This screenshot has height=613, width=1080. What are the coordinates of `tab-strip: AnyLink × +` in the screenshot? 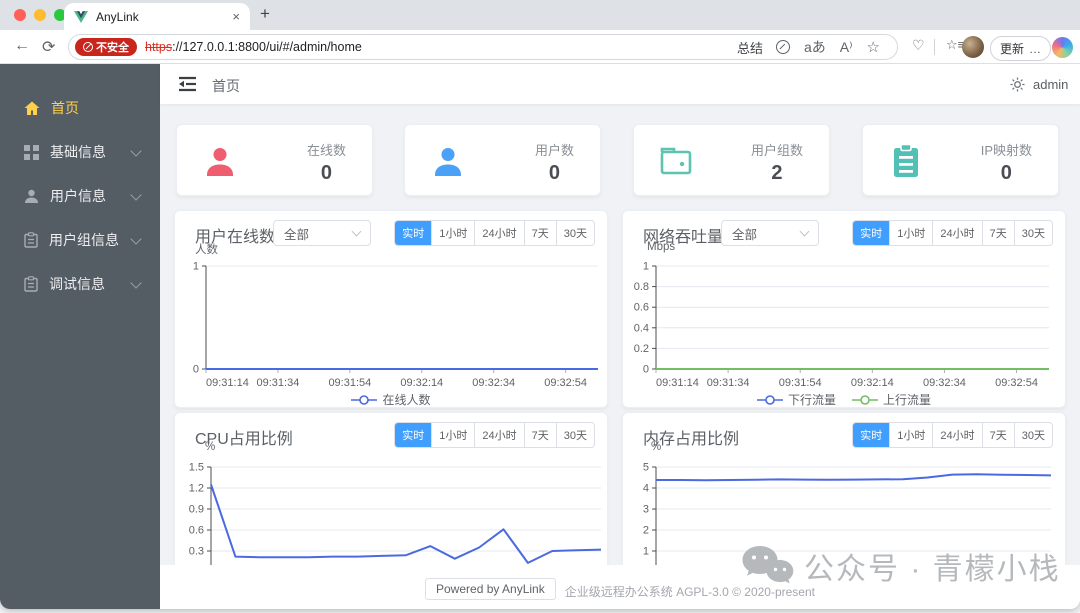 It's located at (540, 15).